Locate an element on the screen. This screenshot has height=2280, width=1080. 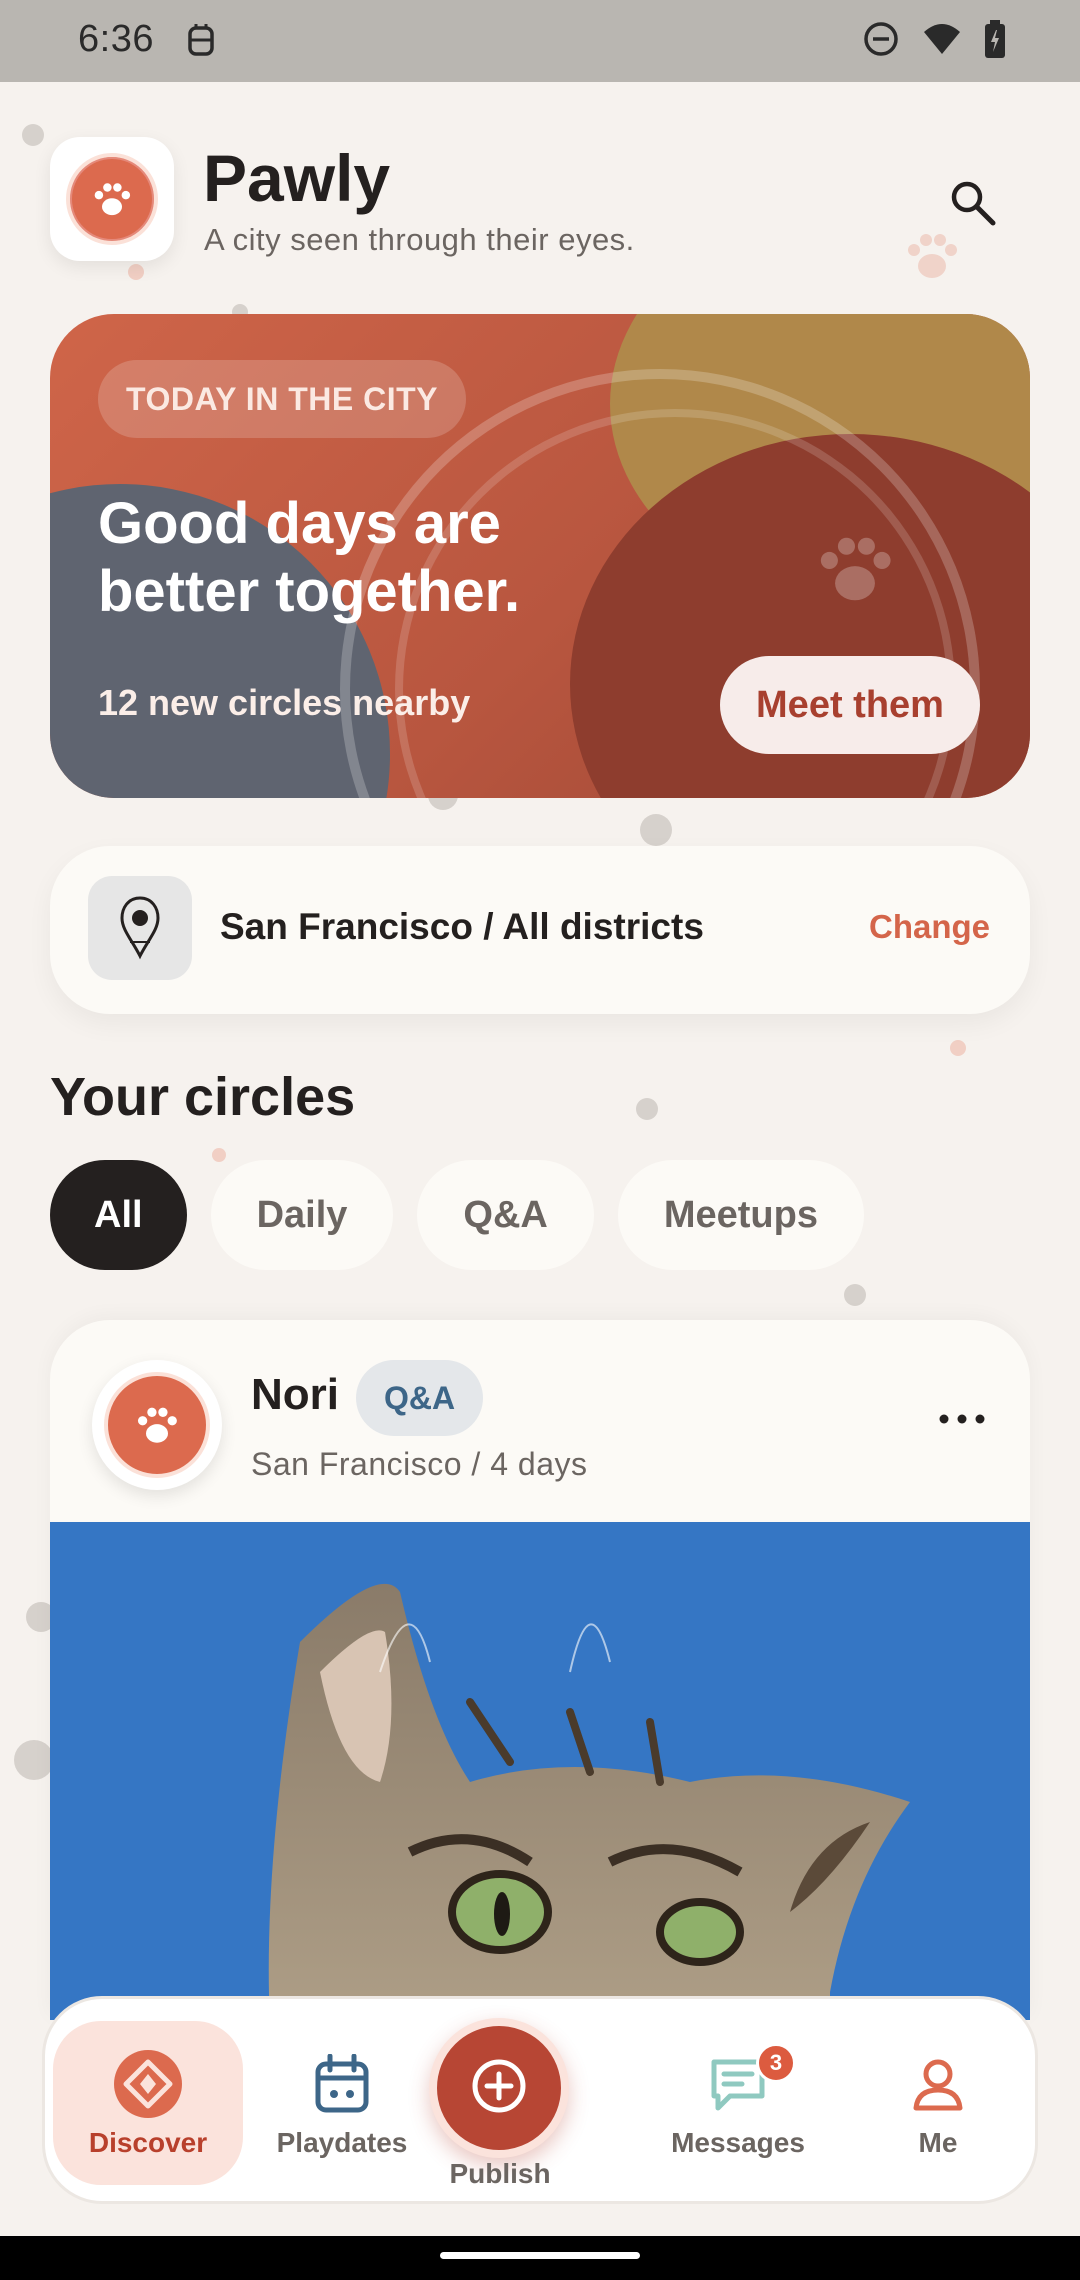
hero-badge: TODAY IN THE CITY is located at coordinates (282, 399).